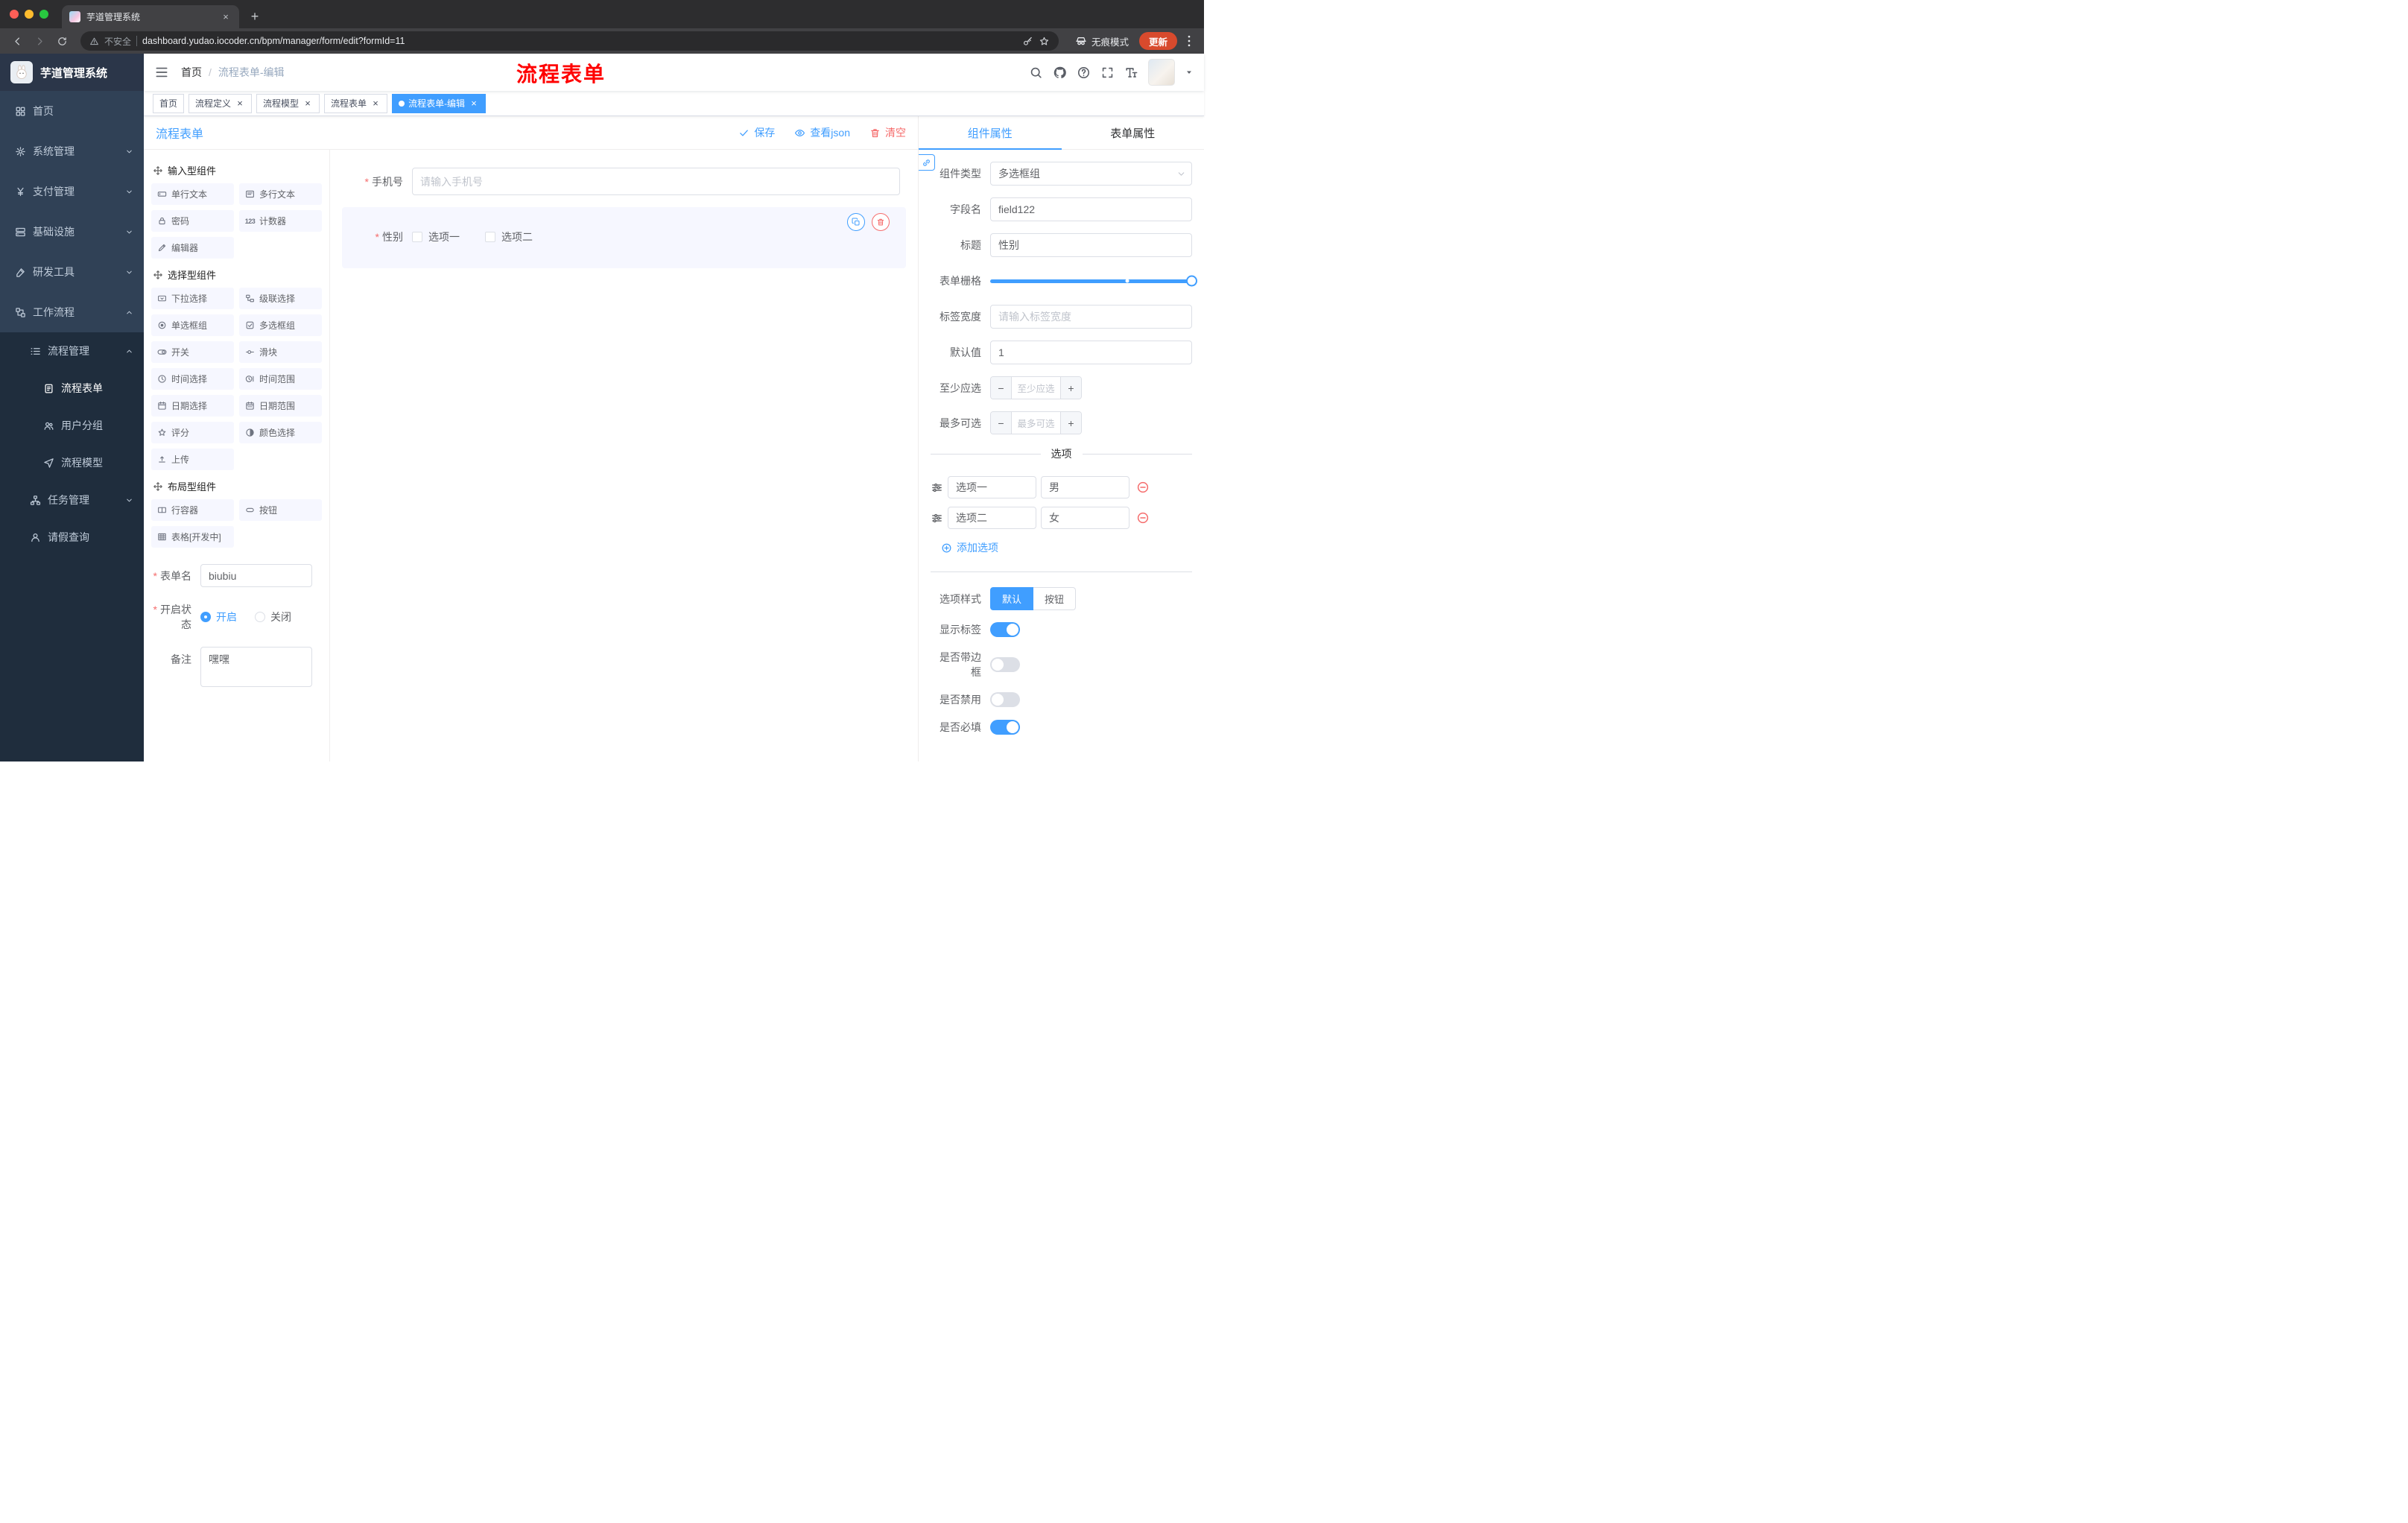 The width and height of the screenshot is (2408, 1523). Describe the element at coordinates (72, 232) in the screenshot. I see `sidebar-item-infra: 基础设施` at that location.